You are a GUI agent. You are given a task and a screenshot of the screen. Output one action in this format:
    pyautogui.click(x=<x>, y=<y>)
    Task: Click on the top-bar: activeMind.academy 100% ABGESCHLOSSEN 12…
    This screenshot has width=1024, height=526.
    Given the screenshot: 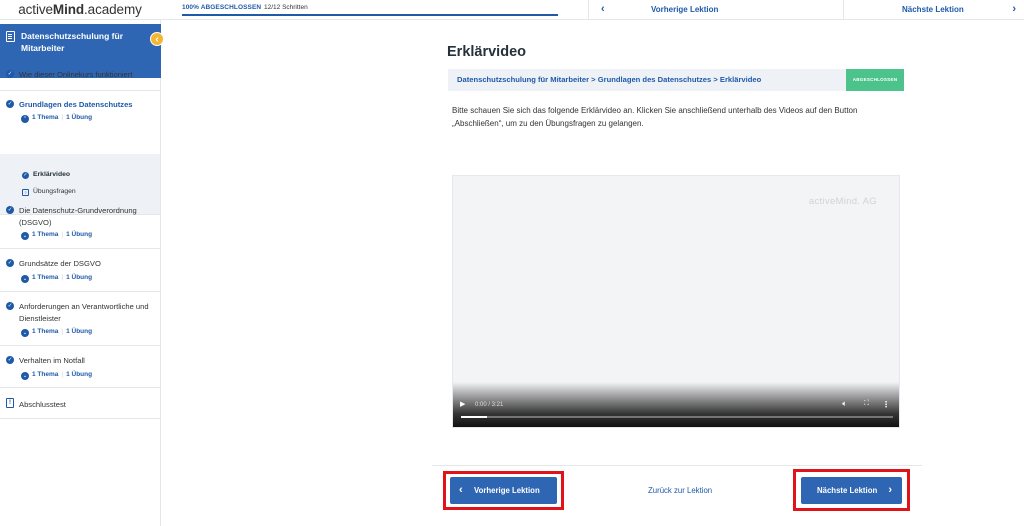 What is the action you would take?
    pyautogui.click(x=512, y=10)
    